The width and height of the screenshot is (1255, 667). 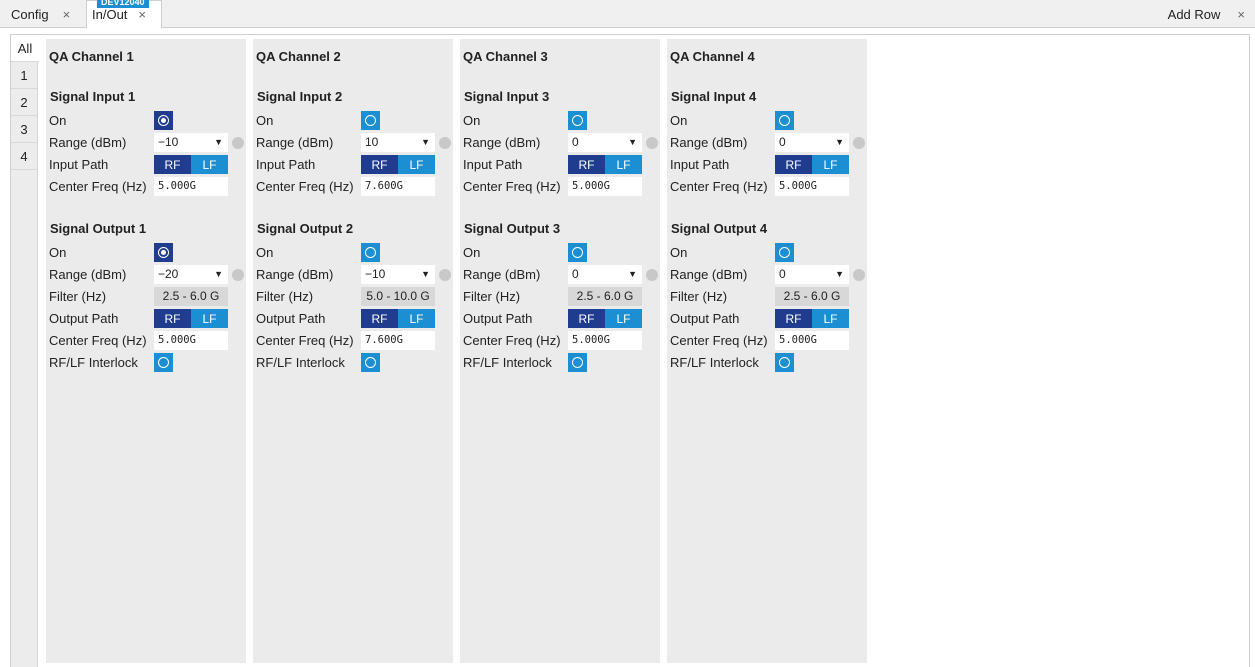 I want to click on input-center-freq-row: Center Freq (Hz) 7.600G, so click(x=354, y=187).